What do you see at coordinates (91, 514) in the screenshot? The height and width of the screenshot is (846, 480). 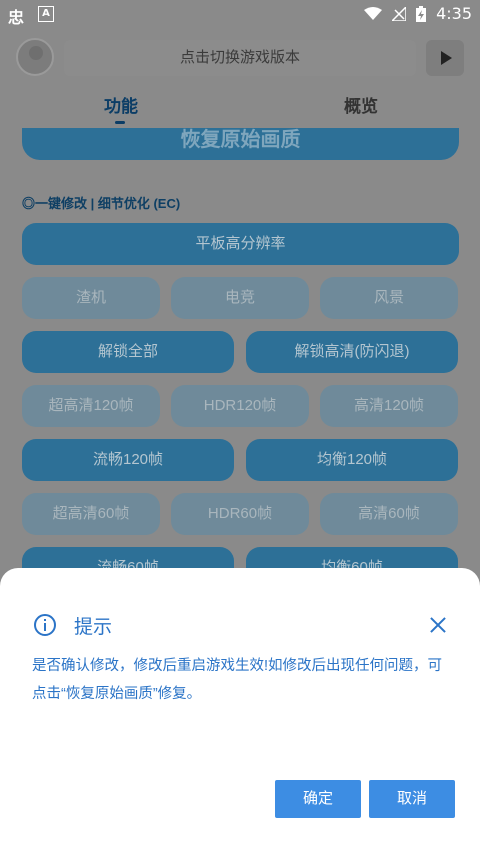 I see `ultra-hd-60-button: 超高清60帧` at bounding box center [91, 514].